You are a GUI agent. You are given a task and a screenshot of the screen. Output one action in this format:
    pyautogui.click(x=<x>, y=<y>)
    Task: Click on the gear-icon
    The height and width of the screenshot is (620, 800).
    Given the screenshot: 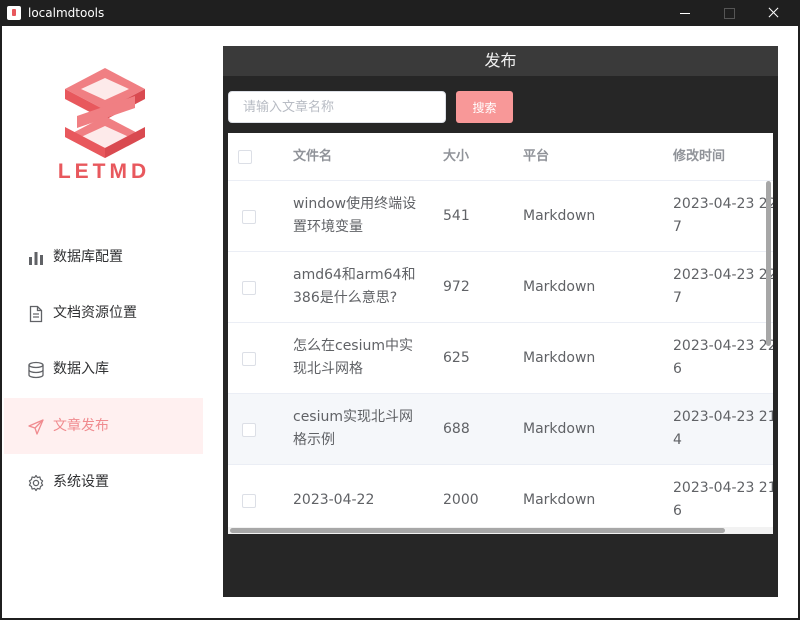 What is the action you would take?
    pyautogui.click(x=36, y=483)
    